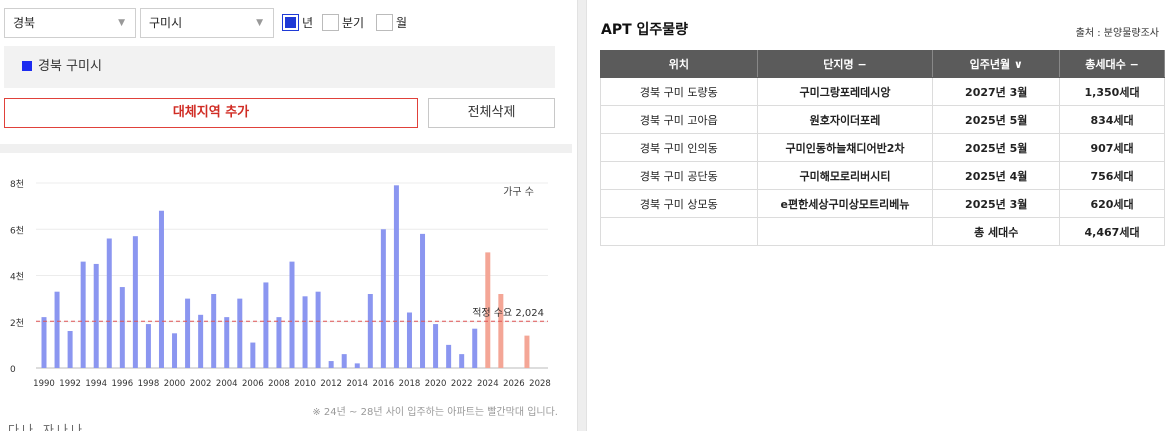 The image size is (1169, 431). Describe the element at coordinates (305, 384) in the screenshot. I see `x-tick-label: 2010` at that location.